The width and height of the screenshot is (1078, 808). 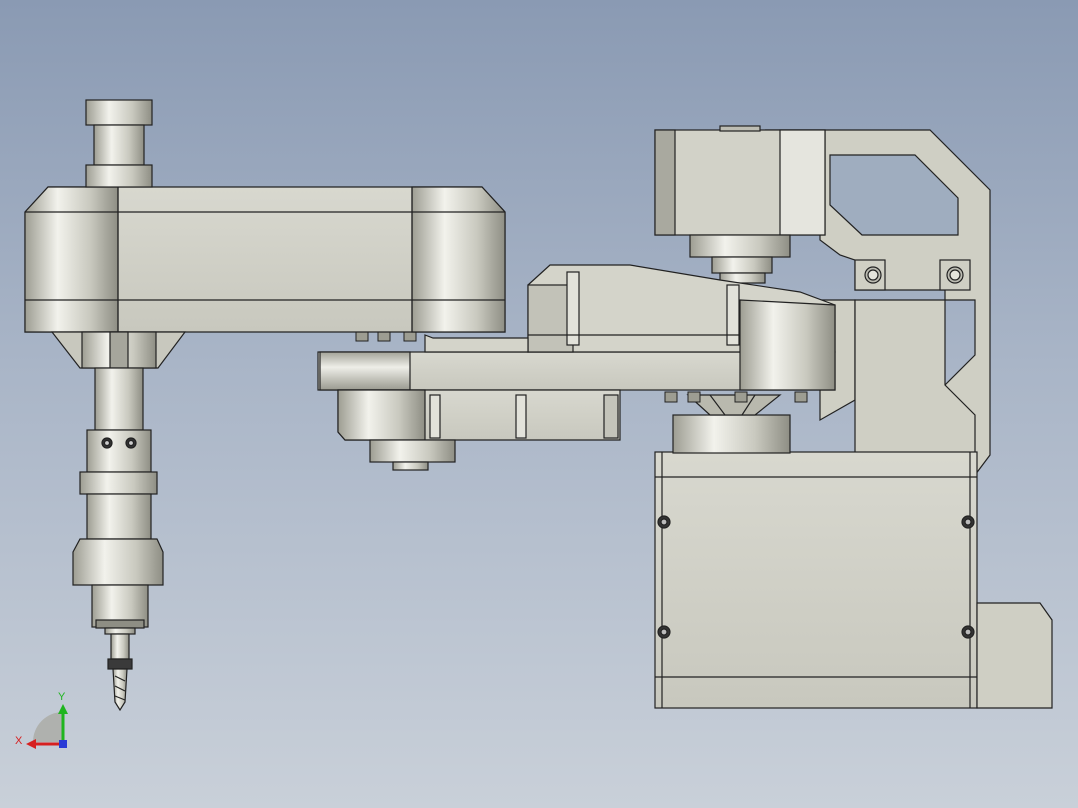 I want to click on drill-bit, so click(x=120, y=690).